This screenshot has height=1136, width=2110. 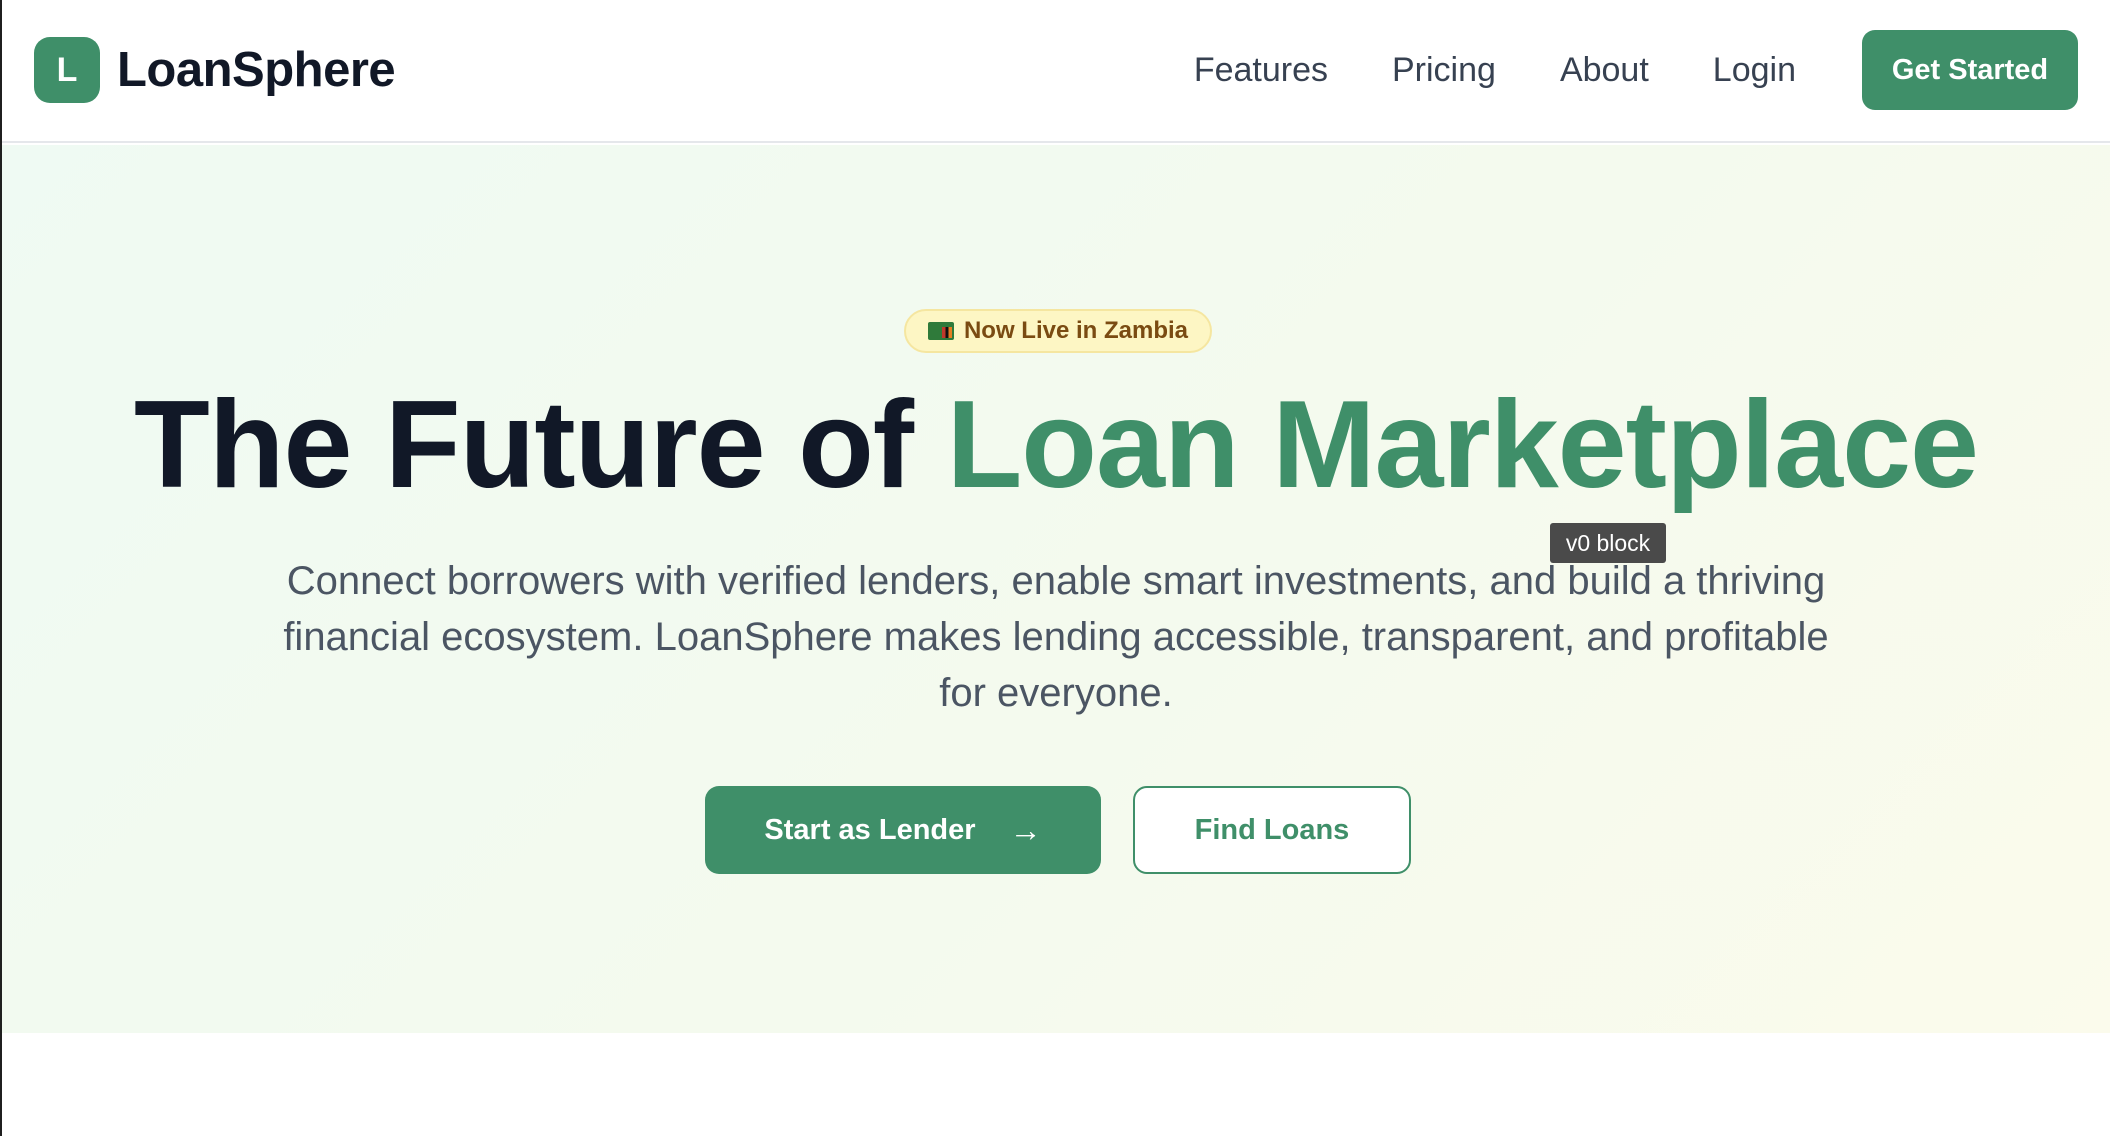 What do you see at coordinates (1261, 70) in the screenshot?
I see `nav-link-features: Features` at bounding box center [1261, 70].